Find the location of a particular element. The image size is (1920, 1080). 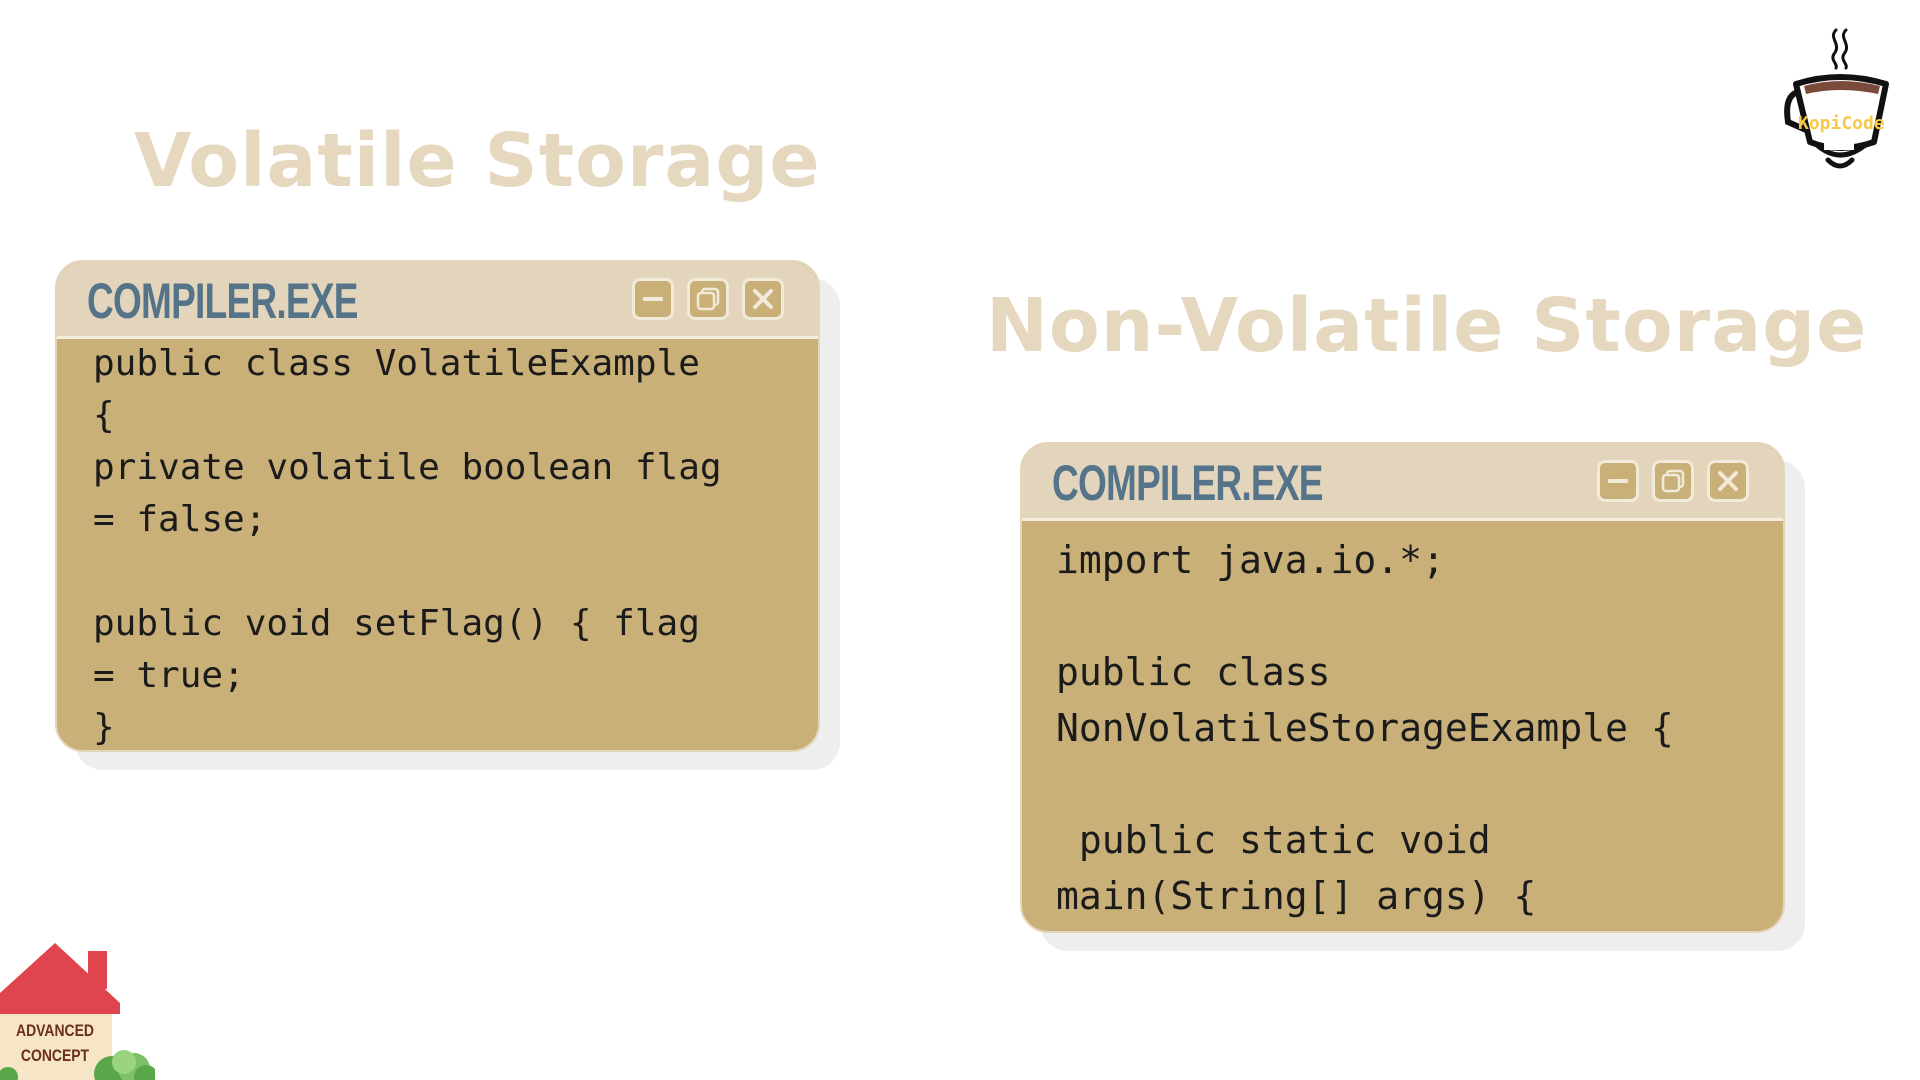

badge-line-1: ADVANCED is located at coordinates (55, 1030).